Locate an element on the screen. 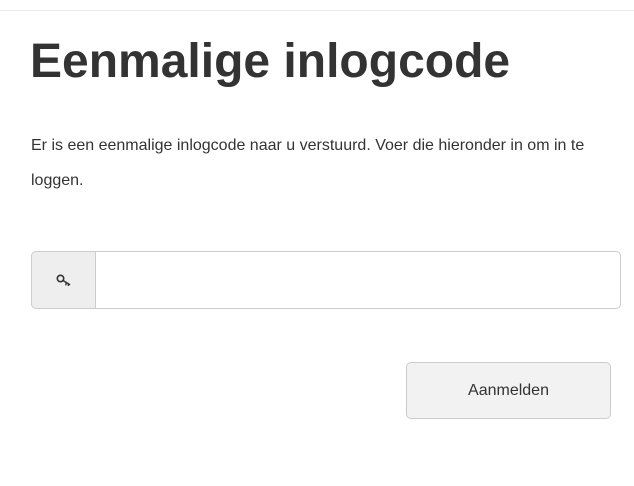 The image size is (634, 486). code-input-group is located at coordinates (326, 280).